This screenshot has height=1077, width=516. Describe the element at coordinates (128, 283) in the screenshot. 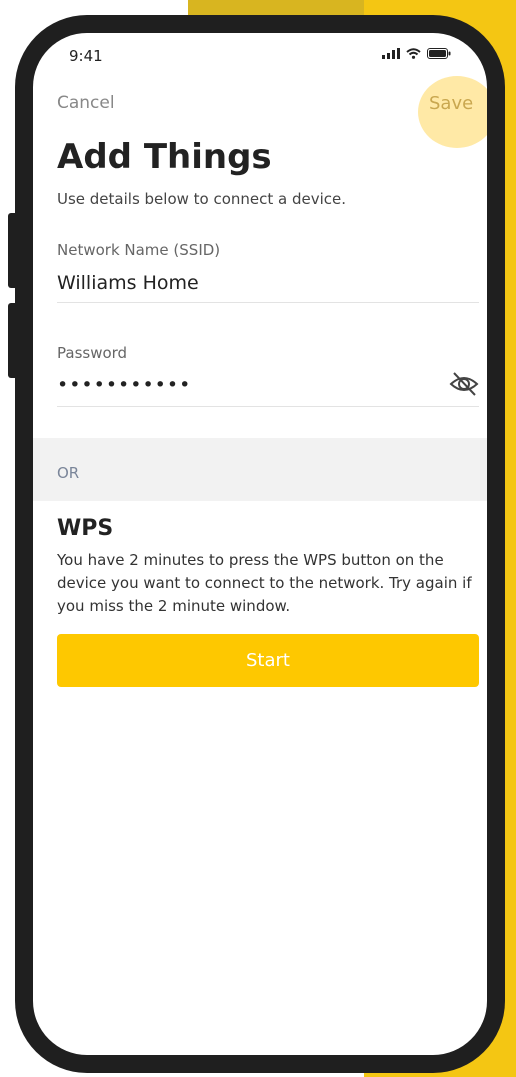

I see `network-name-field: Williams Home` at that location.